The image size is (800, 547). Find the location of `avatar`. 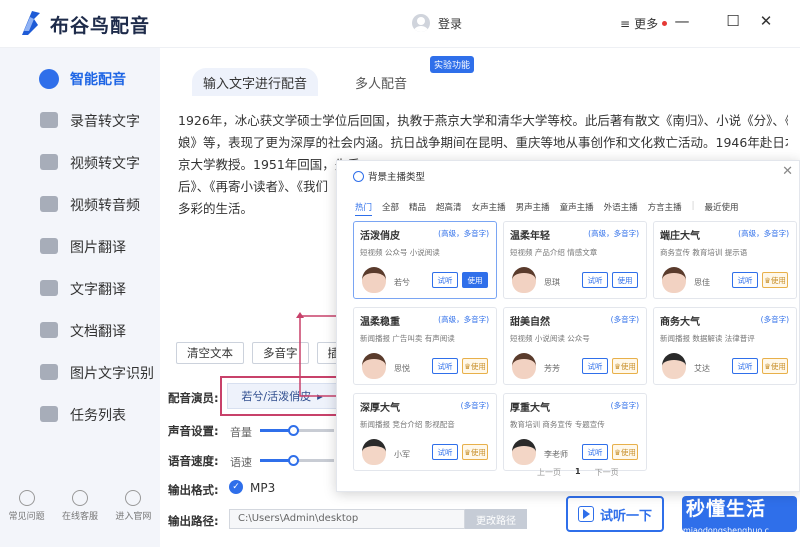

avatar is located at coordinates (421, 23).